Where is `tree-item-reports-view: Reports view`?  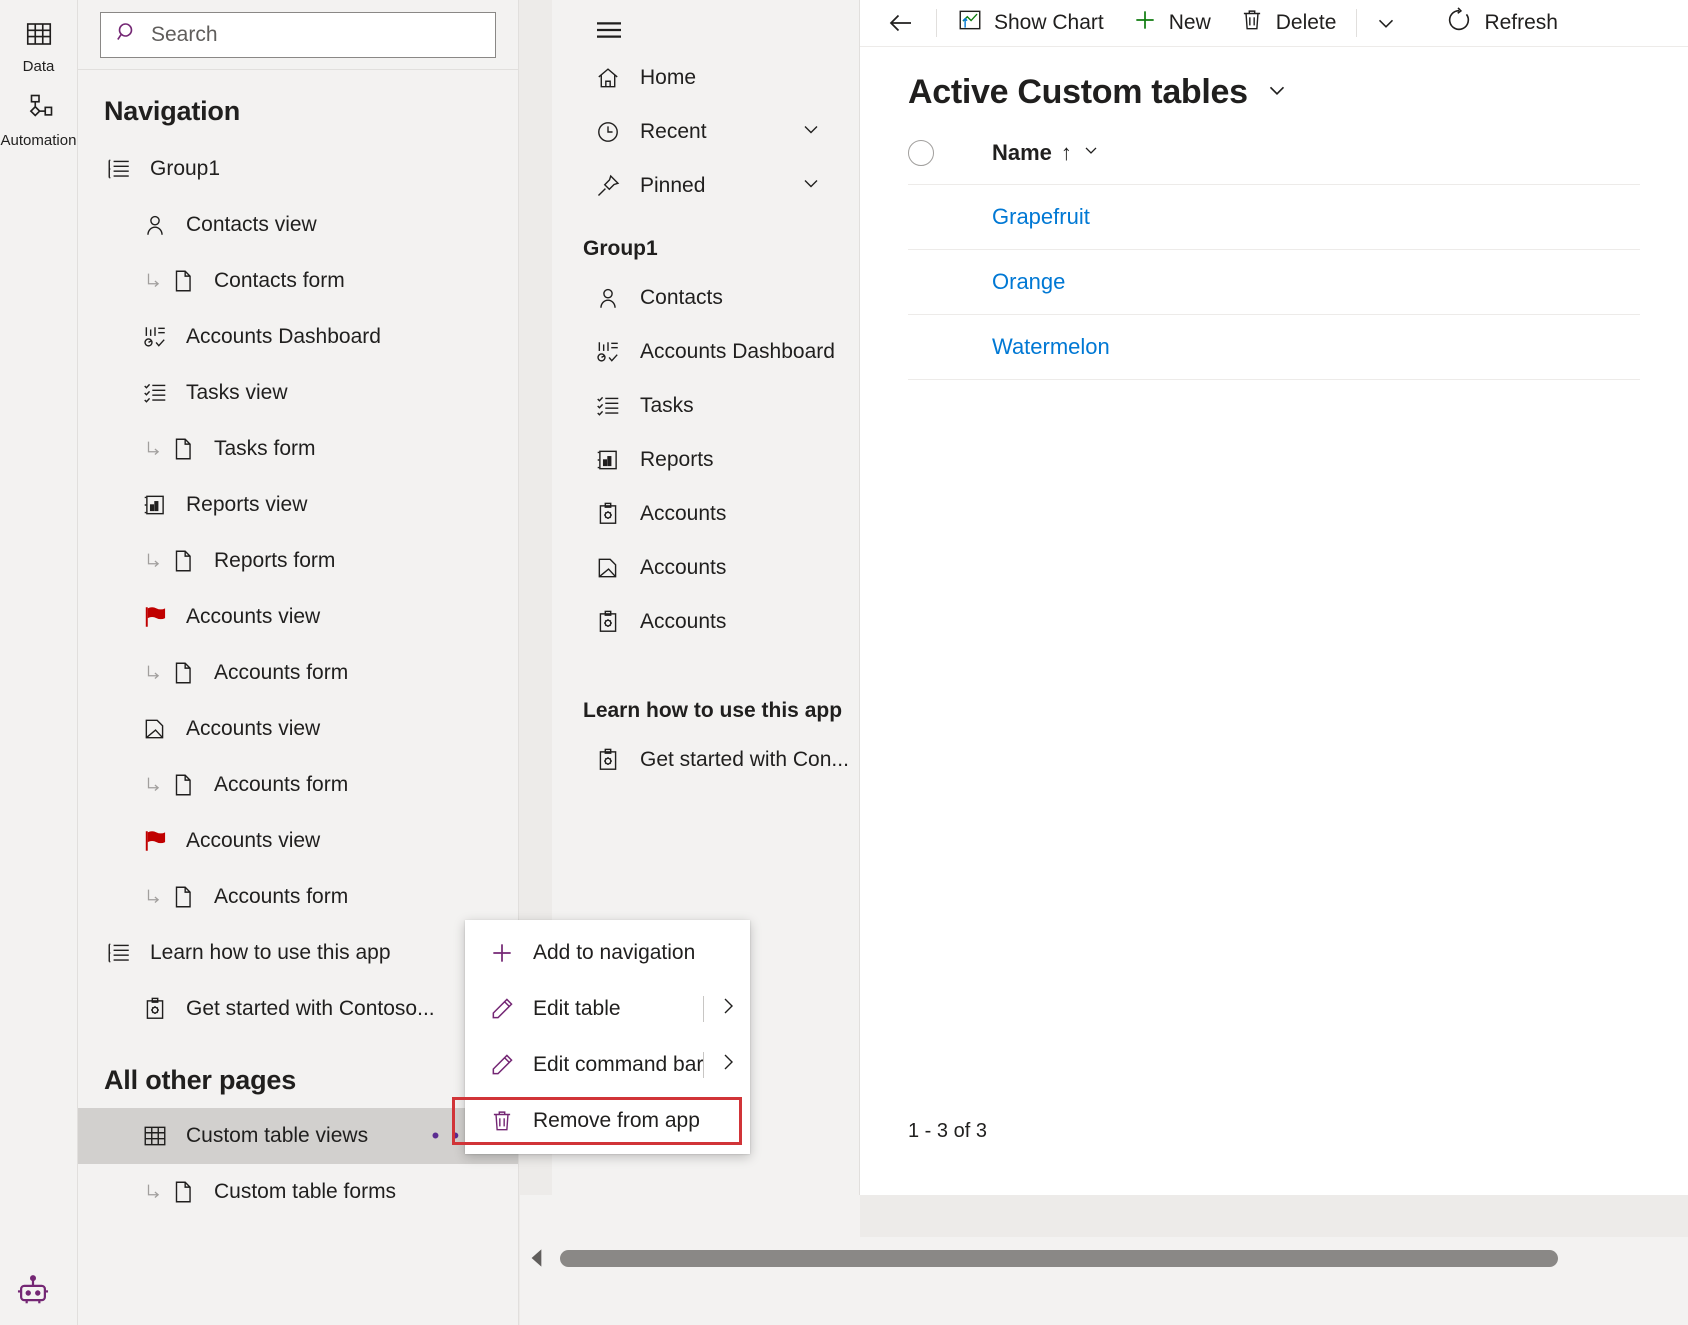 tree-item-reports-view: Reports view is located at coordinates (298, 505).